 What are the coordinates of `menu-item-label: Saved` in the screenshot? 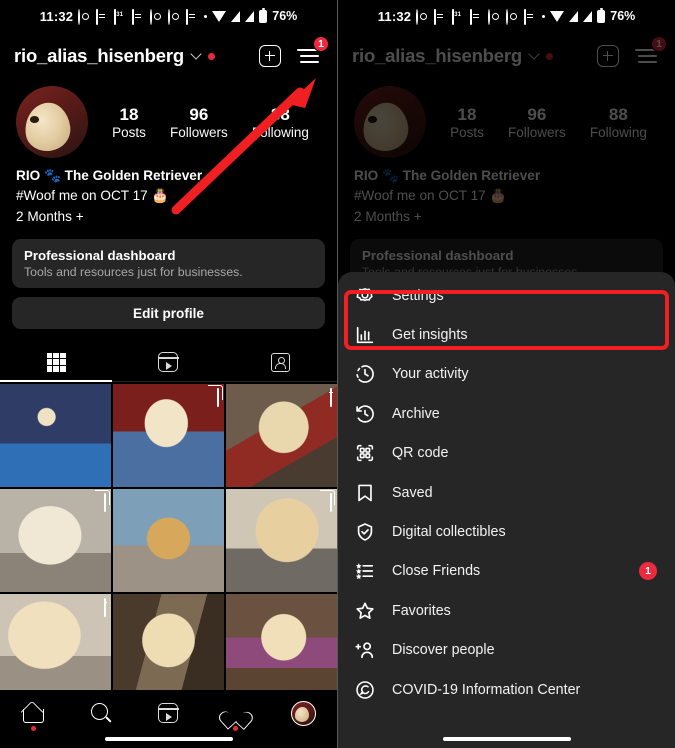 It's located at (412, 492).